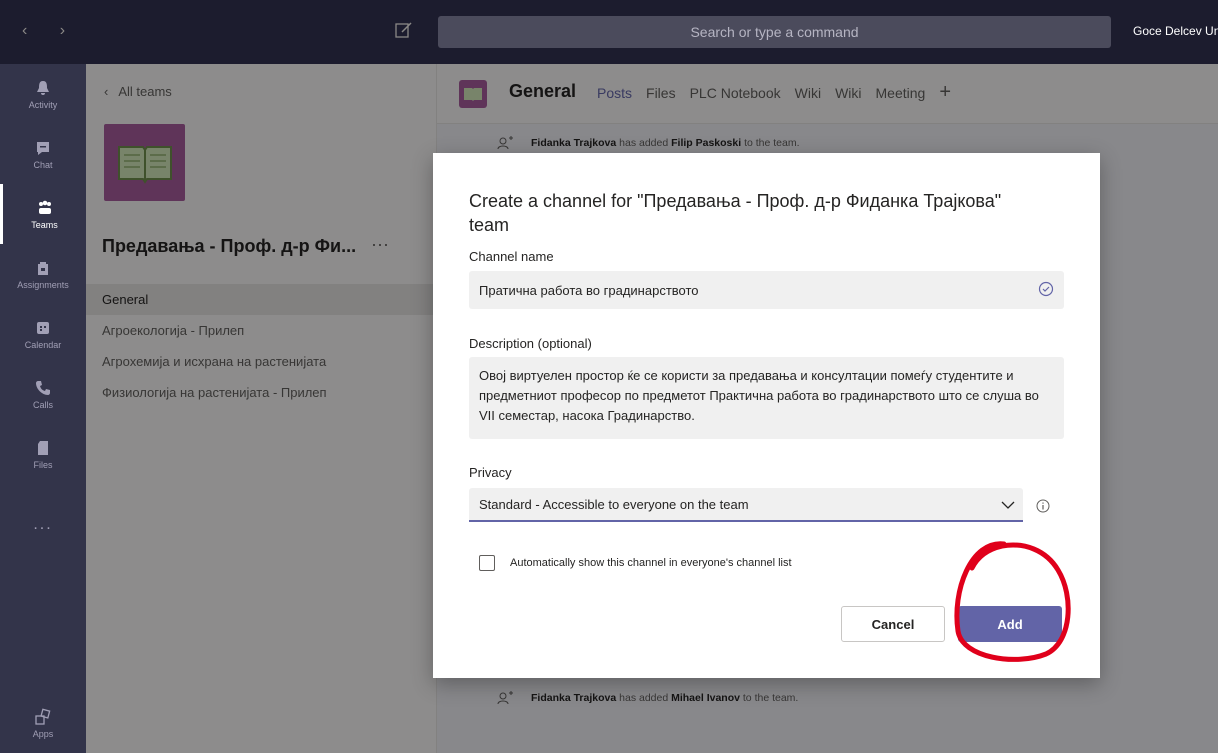 Image resolution: width=1218 pixels, height=753 pixels. Describe the element at coordinates (766, 290) in the screenshot. I see `channel-name-input: Пратична работа во градинарството` at that location.